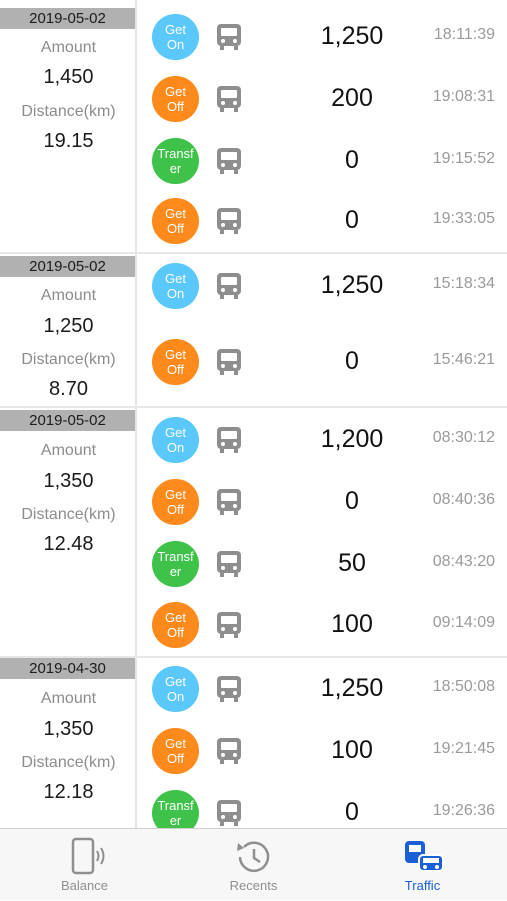 This screenshot has width=507, height=901. I want to click on history-icon, so click(252, 857).